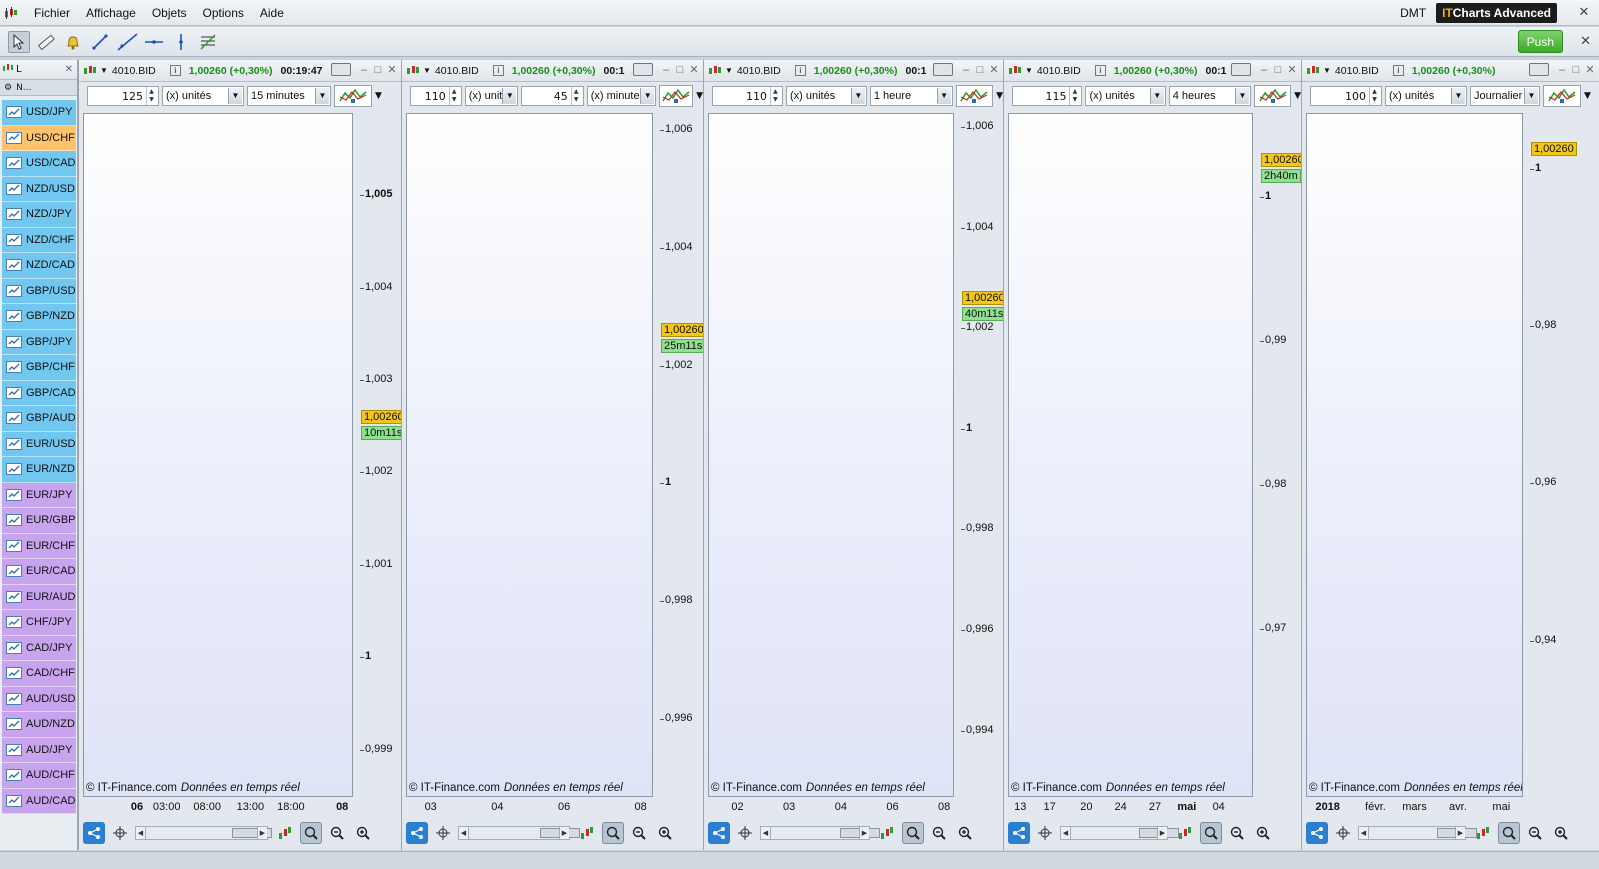 This screenshot has height=869, width=1599. I want to click on auto-scale-icon, so click(285, 833).